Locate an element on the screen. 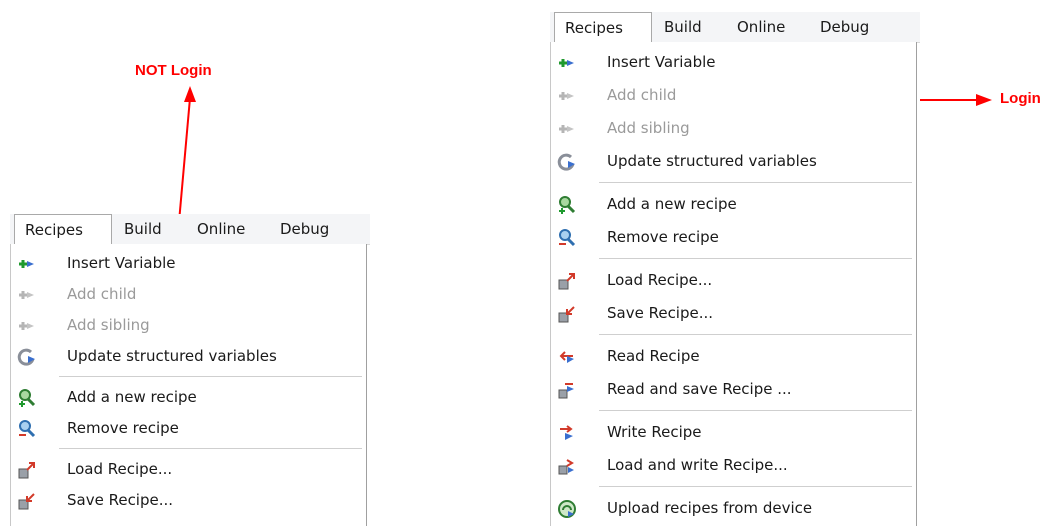 The image size is (1058, 526). upload-recipes-icon is located at coordinates (567, 509).